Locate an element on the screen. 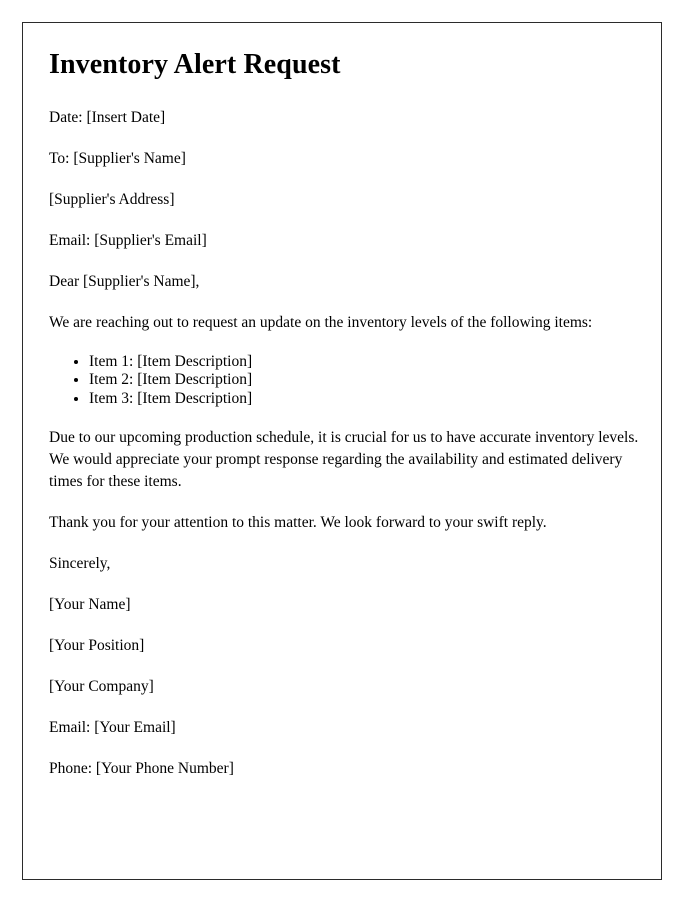  recipient-name-line: To: [Supplier's Name] is located at coordinates (117, 159).